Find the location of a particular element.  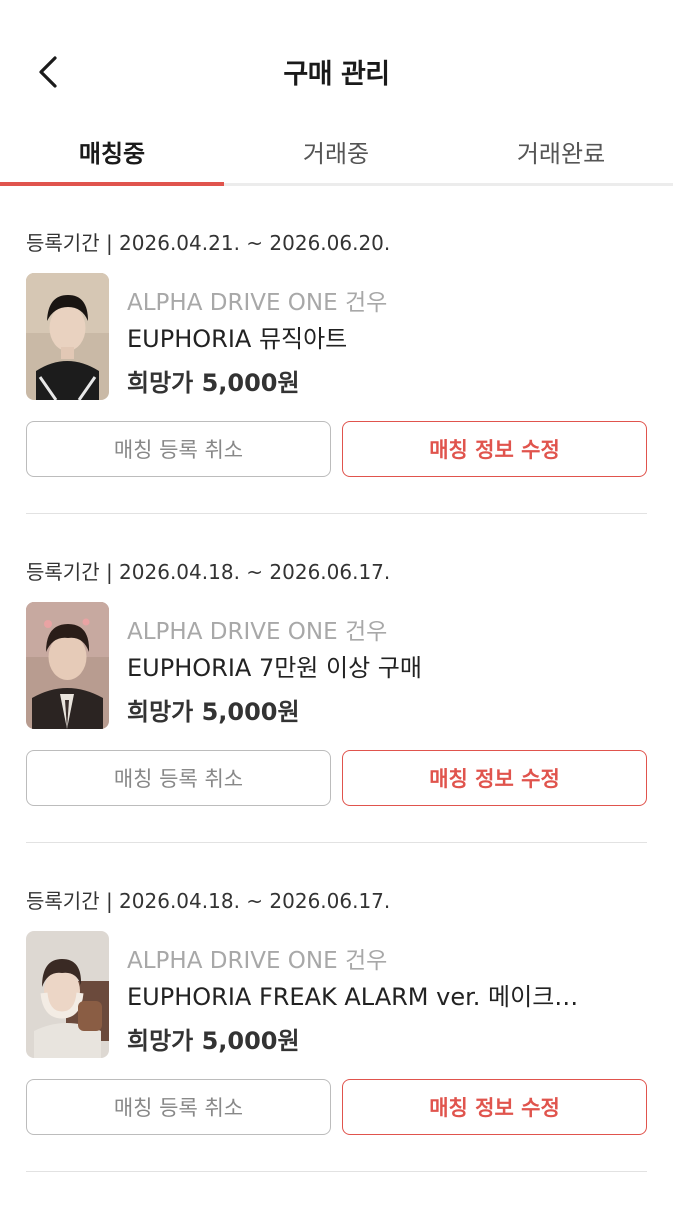

item-name: EUPHORIA 뮤직아트 is located at coordinates (237, 339).